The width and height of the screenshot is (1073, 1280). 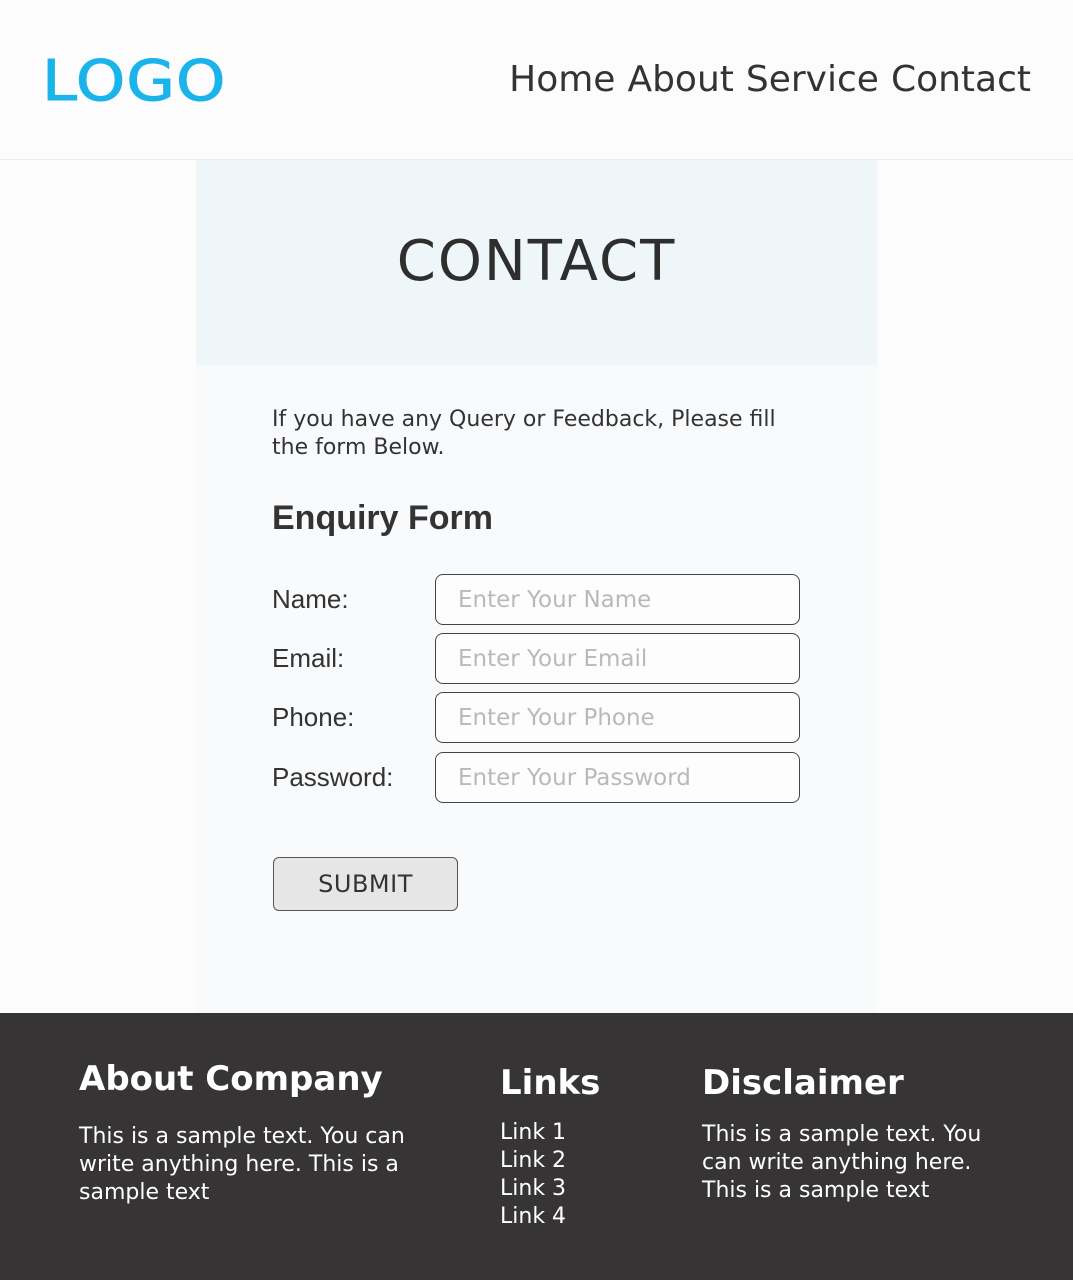 What do you see at coordinates (310, 599) in the screenshot?
I see `name-label: Name:` at bounding box center [310, 599].